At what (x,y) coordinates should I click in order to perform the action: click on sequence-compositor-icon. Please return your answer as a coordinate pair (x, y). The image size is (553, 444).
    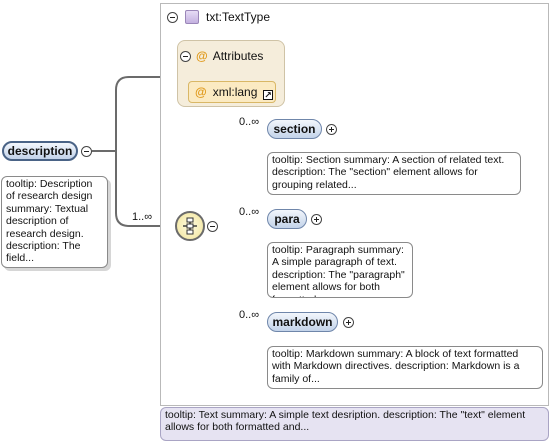
    Looking at the image, I should click on (190, 226).